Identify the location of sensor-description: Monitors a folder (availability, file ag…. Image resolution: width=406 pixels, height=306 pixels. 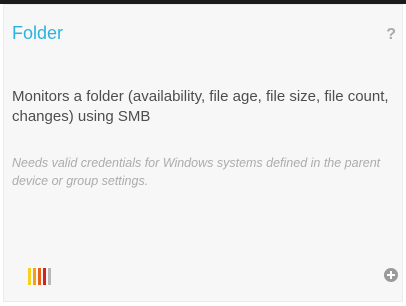
(200, 106).